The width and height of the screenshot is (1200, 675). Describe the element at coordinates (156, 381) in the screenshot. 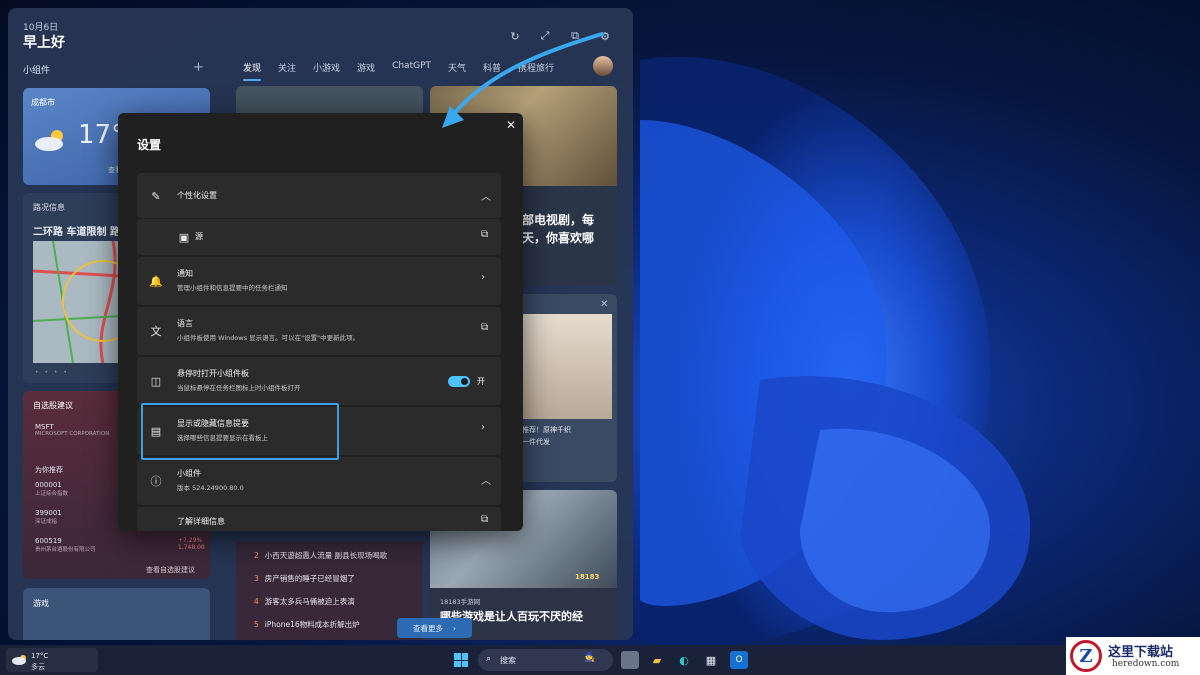

I see `widget-board-icon: ◫` at that location.